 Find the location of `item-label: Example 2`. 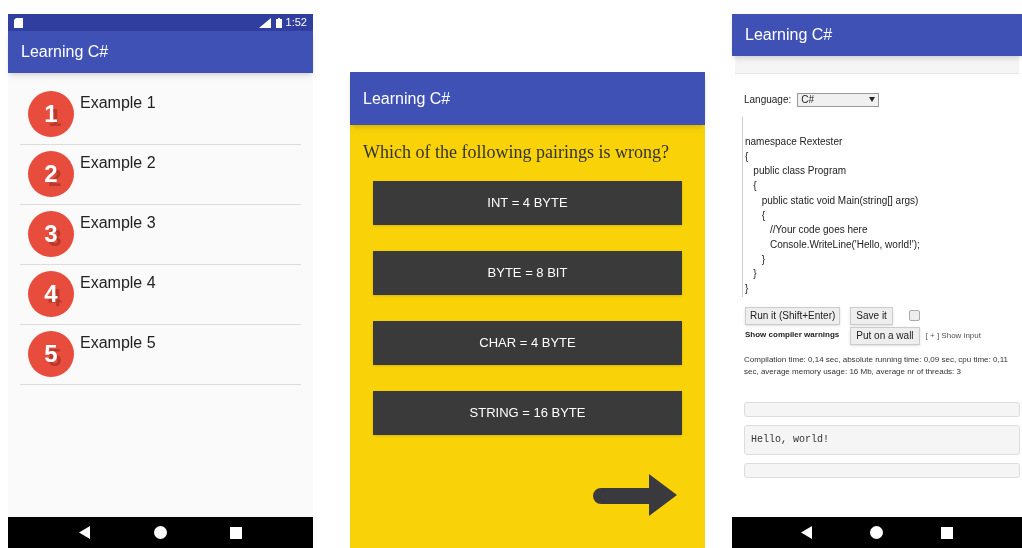

item-label: Example 2 is located at coordinates (118, 163).